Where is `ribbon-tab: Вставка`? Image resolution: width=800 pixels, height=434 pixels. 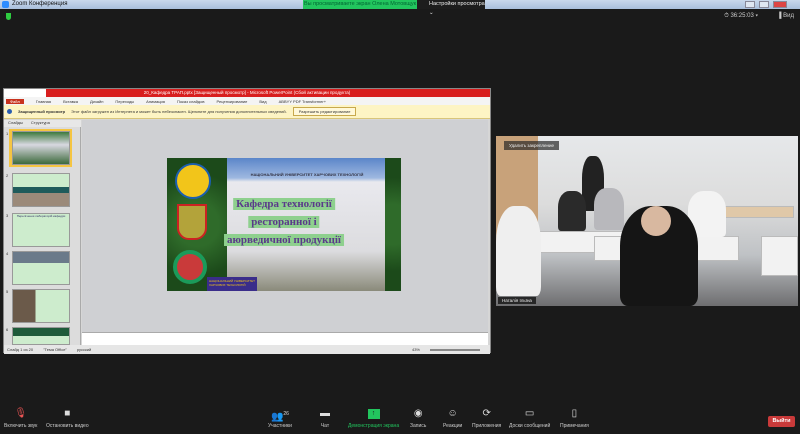 ribbon-tab: Вставка is located at coordinates (70, 101).